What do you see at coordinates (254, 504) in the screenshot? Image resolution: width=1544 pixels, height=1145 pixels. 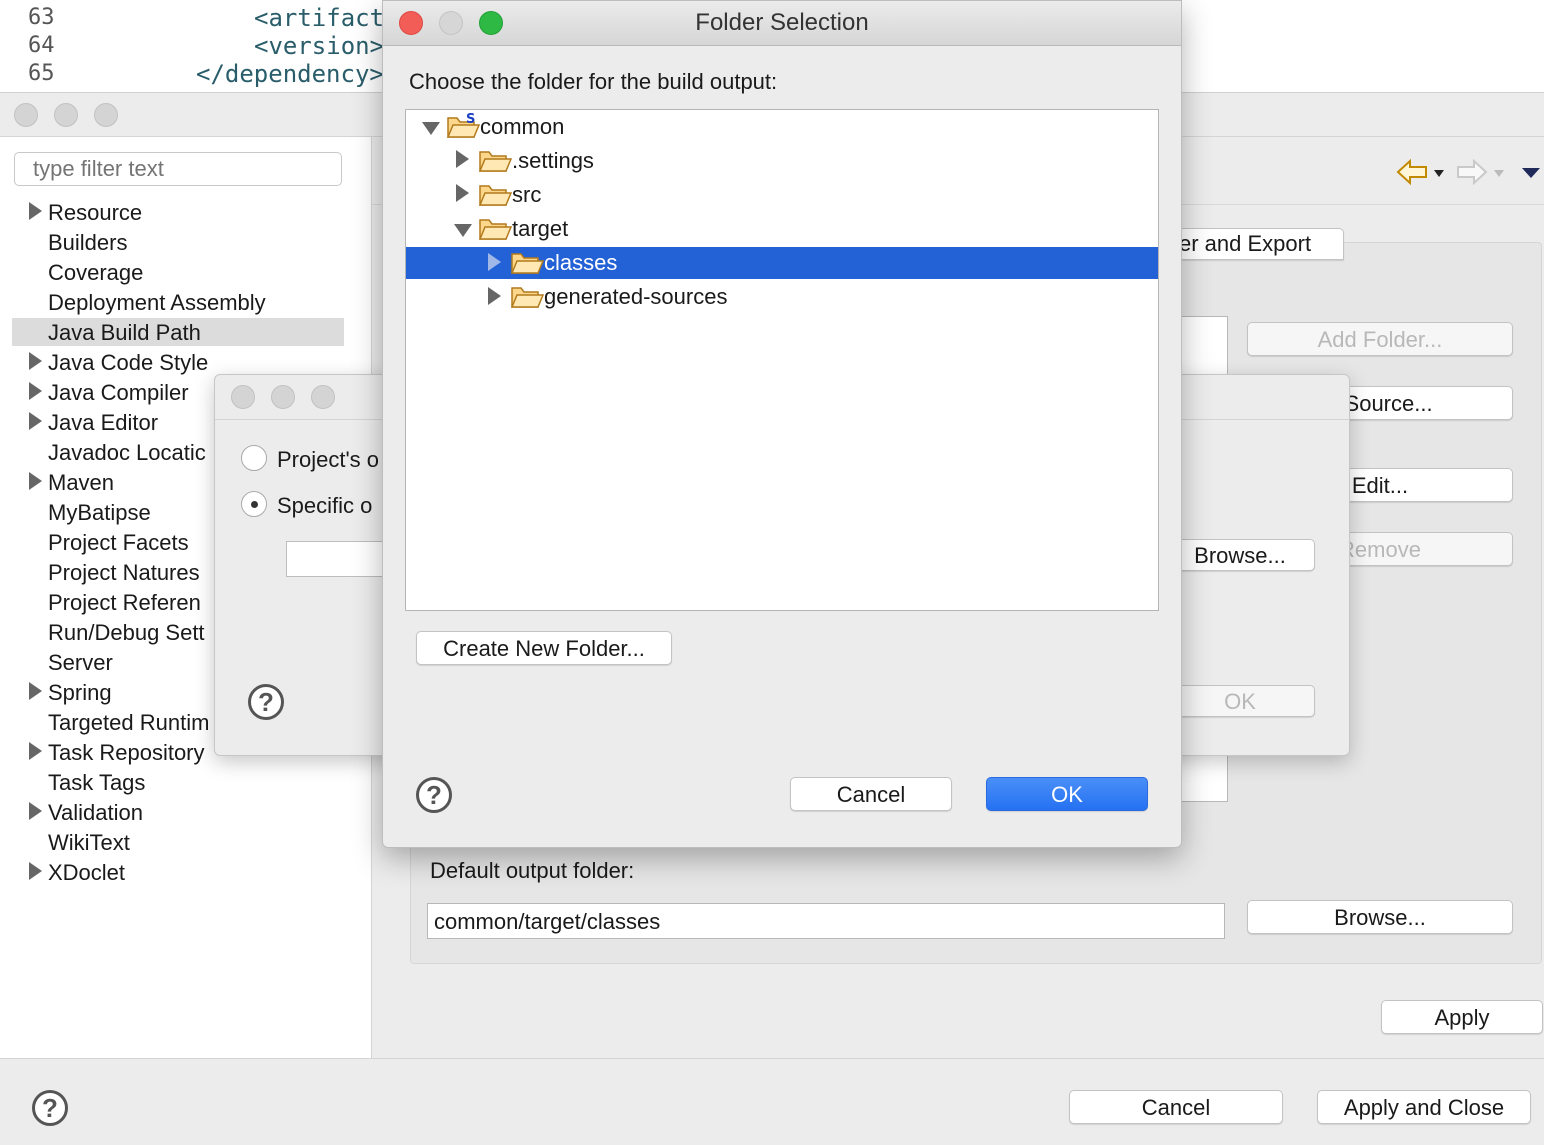 I see `specific-output-radio` at bounding box center [254, 504].